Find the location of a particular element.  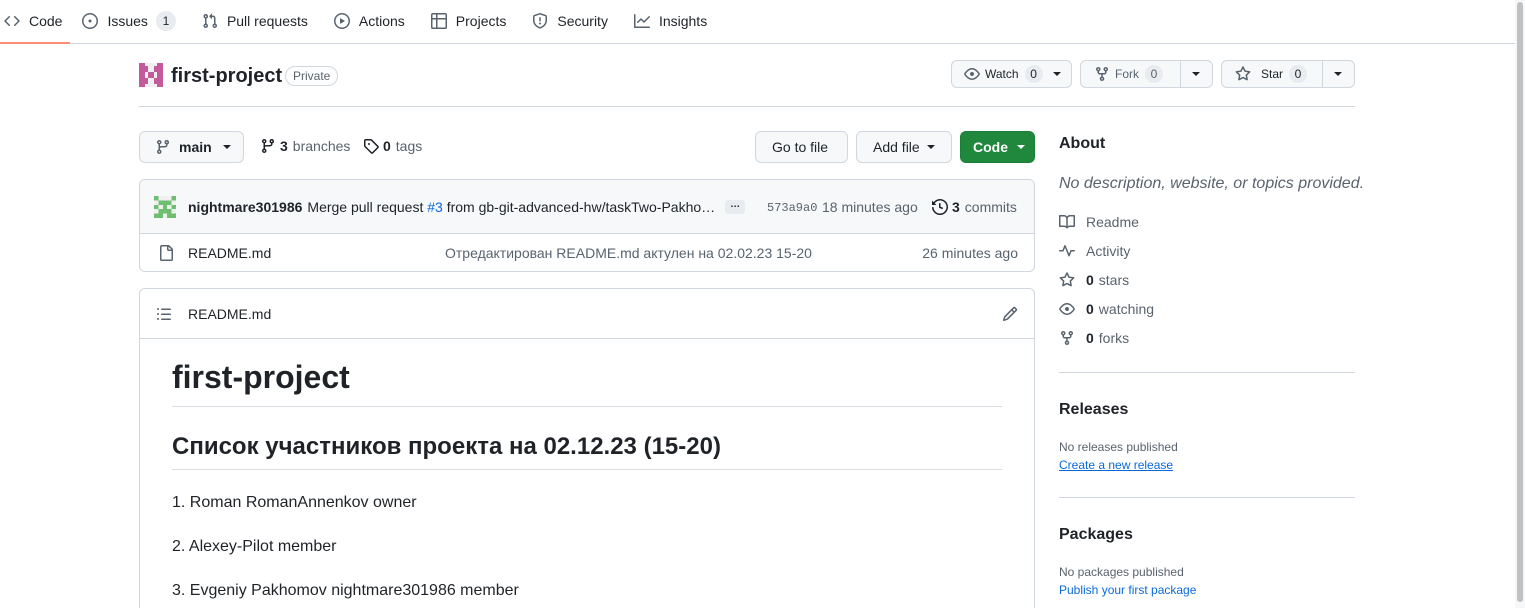

branch-select-button: main is located at coordinates (191, 147).